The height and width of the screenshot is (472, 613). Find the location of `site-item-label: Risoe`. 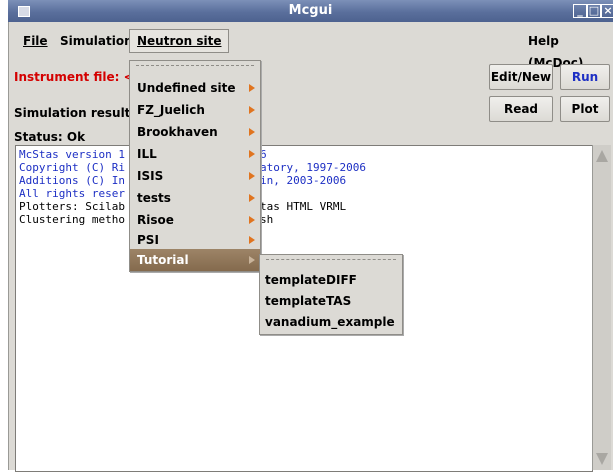

site-item-label: Risoe is located at coordinates (155, 220).